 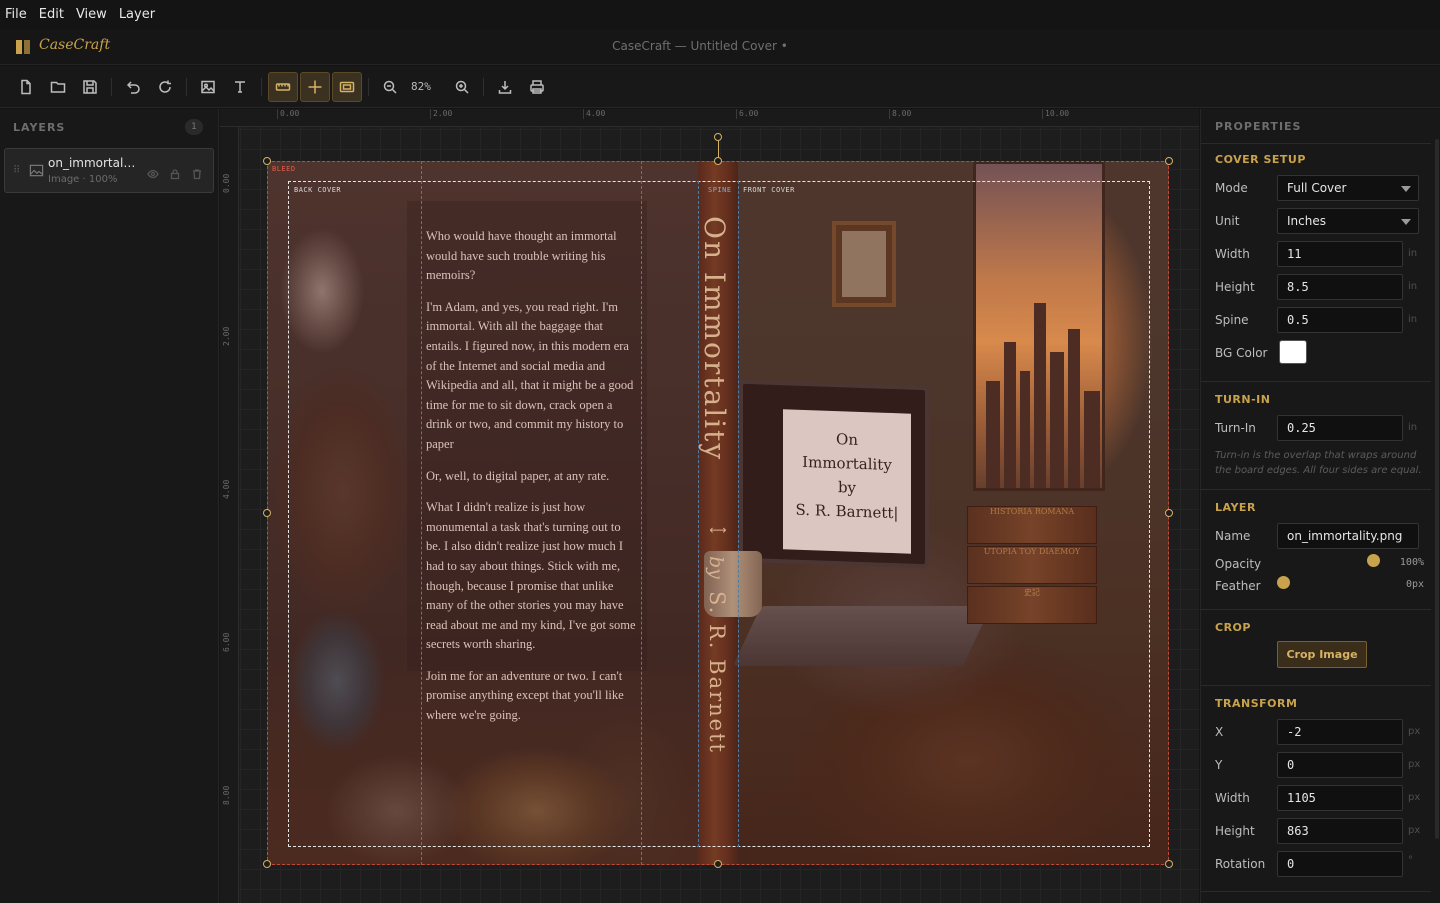 What do you see at coordinates (1348, 536) in the screenshot?
I see `layer-name-input: on_immortality.png` at bounding box center [1348, 536].